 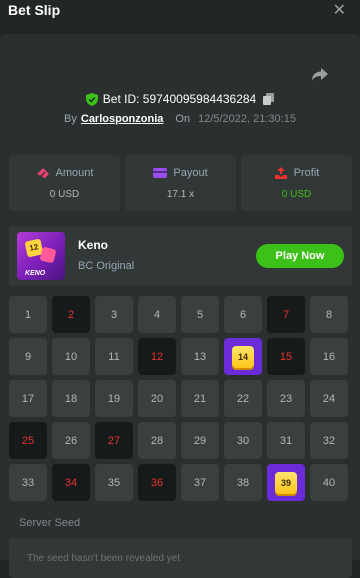 I want to click on bet-meta-row: By Carlosponzonia On 12/5/2022, 21:30:15, so click(x=180, y=119).